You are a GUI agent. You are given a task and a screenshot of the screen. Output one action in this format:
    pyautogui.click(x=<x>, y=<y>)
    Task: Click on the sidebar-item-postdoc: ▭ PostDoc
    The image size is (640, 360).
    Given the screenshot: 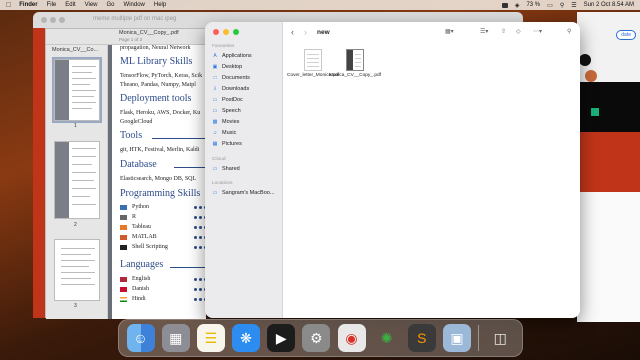 What is the action you would take?
    pyautogui.click(x=227, y=100)
    